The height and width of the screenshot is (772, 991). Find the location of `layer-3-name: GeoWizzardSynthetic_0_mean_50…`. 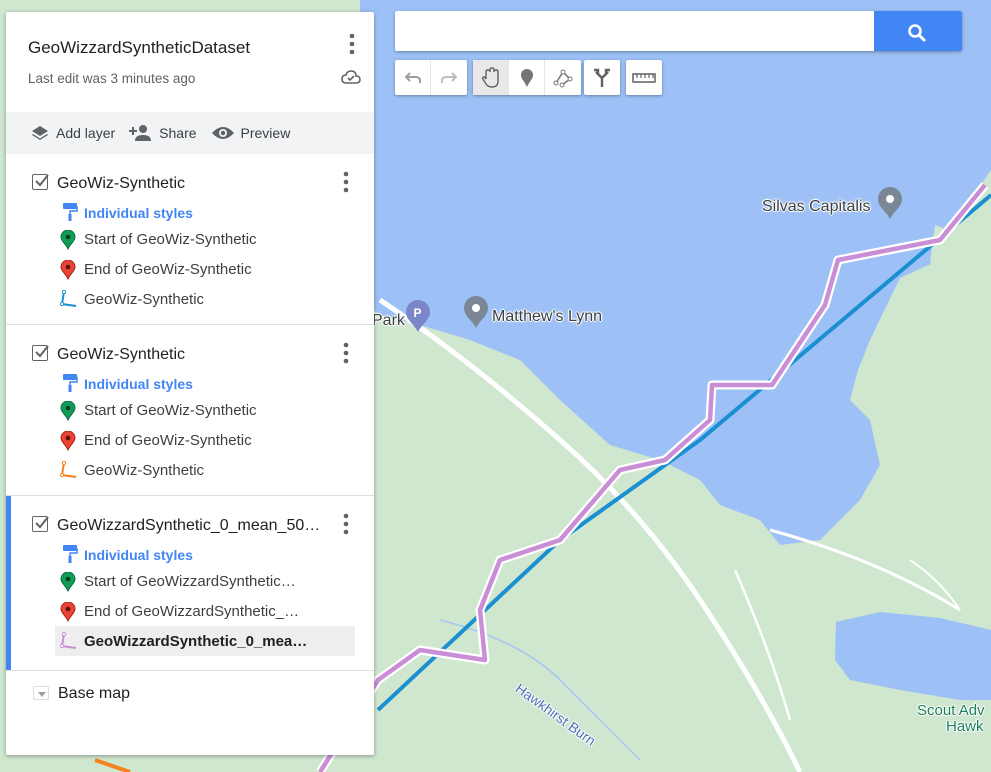

layer-3-name: GeoWizzardSynthetic_0_mean_50… is located at coordinates (189, 526).